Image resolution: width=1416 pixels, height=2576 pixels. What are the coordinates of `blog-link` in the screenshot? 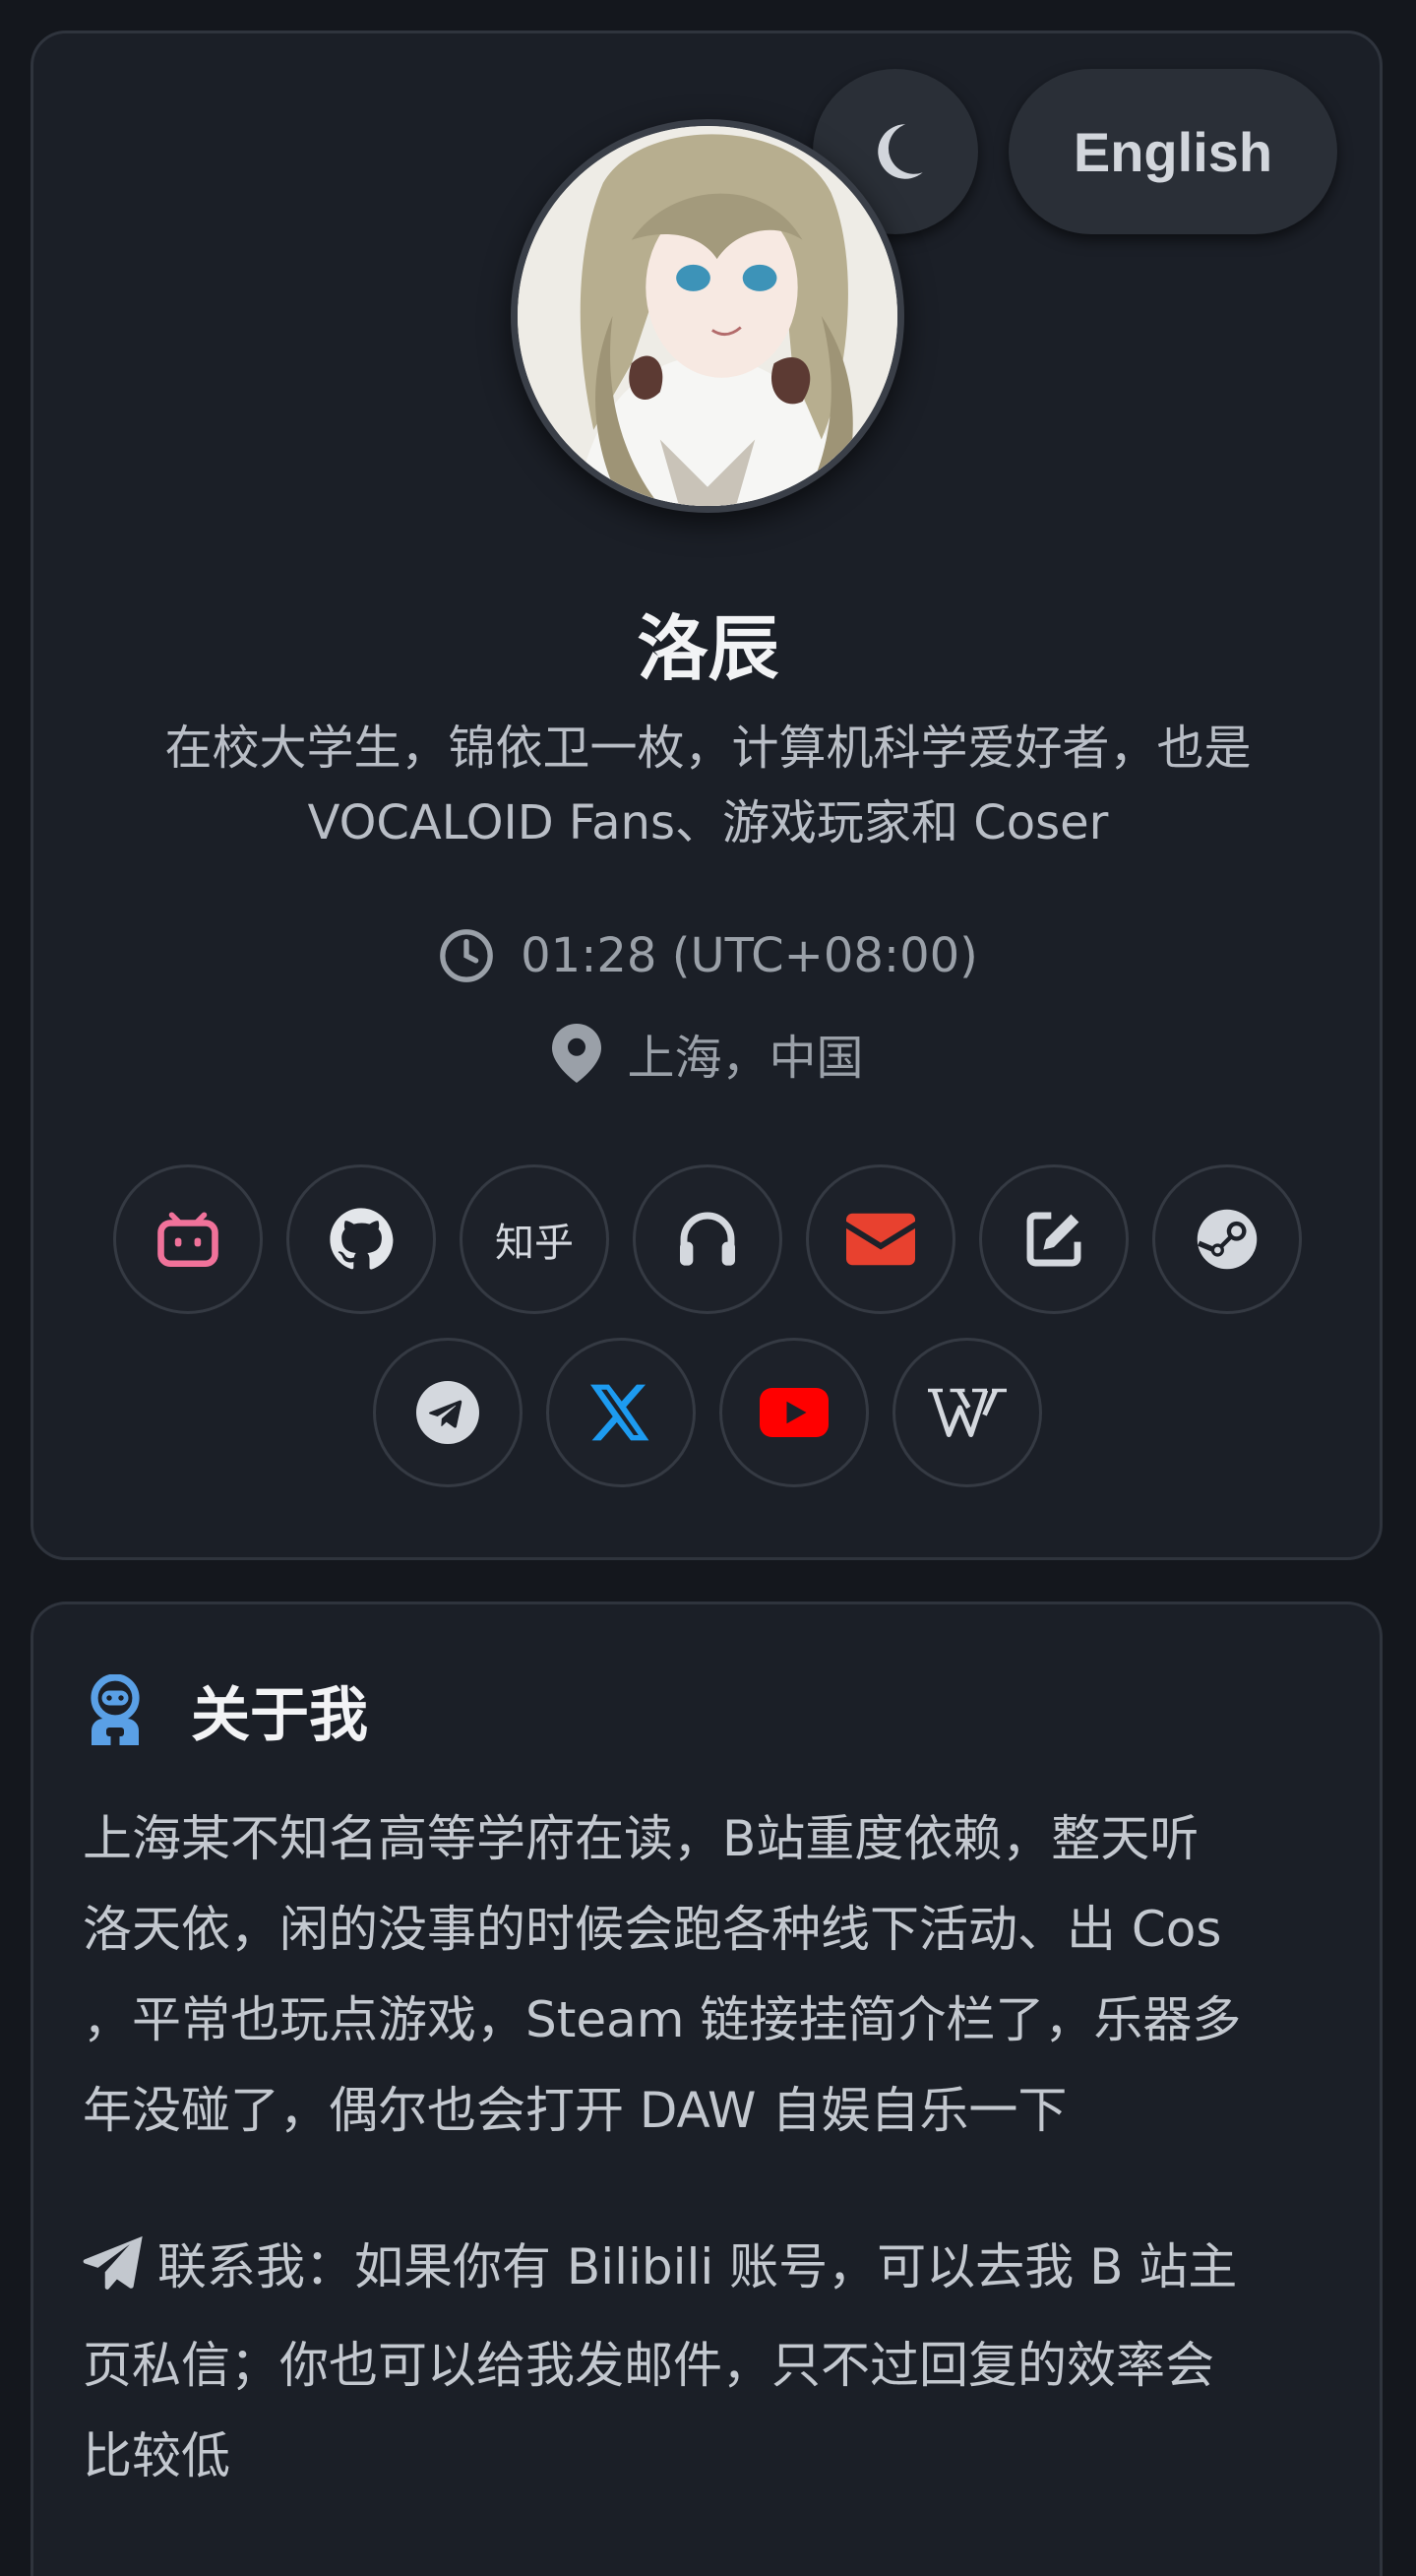 It's located at (1054, 1239).